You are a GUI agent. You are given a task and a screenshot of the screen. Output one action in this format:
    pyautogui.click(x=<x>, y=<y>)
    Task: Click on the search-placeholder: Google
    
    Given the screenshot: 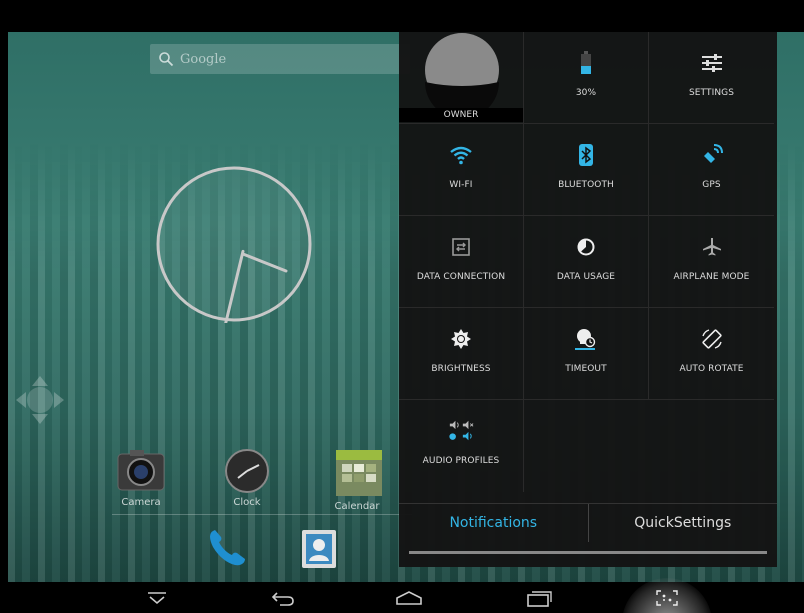 What is the action you would take?
    pyautogui.click(x=203, y=59)
    